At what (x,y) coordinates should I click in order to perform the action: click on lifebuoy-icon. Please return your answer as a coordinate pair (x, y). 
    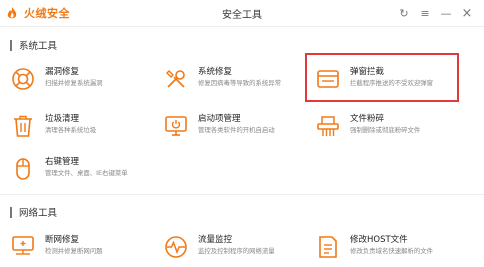
    Looking at the image, I should click on (23, 79).